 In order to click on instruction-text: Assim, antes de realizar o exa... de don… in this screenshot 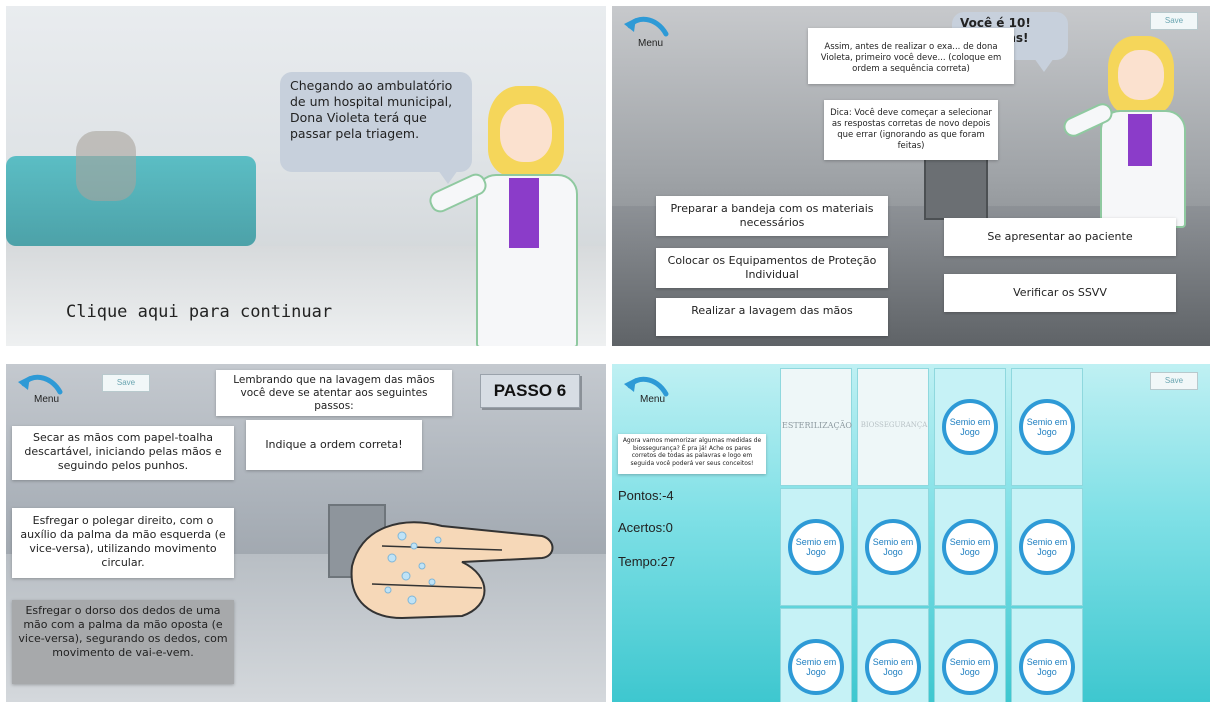, I will do `click(911, 58)`.